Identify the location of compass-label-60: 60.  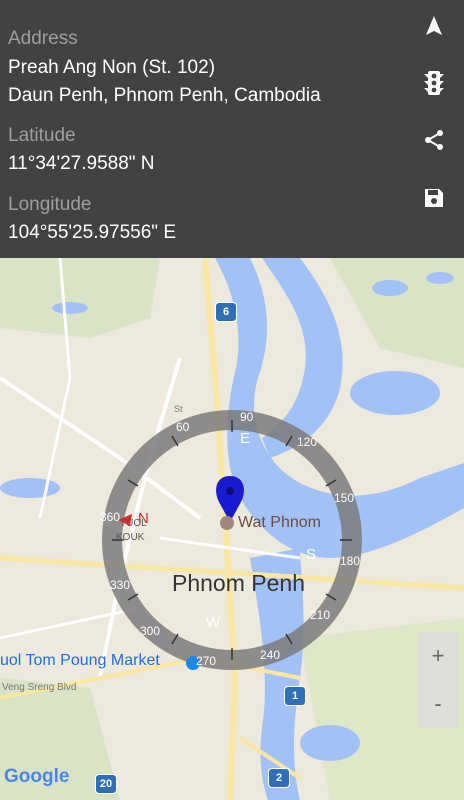
(183, 427).